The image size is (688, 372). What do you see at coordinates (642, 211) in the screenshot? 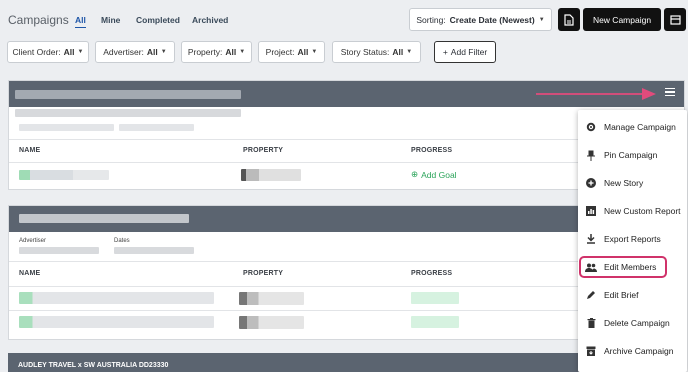
I see `menu-item-label: New Custom Report` at bounding box center [642, 211].